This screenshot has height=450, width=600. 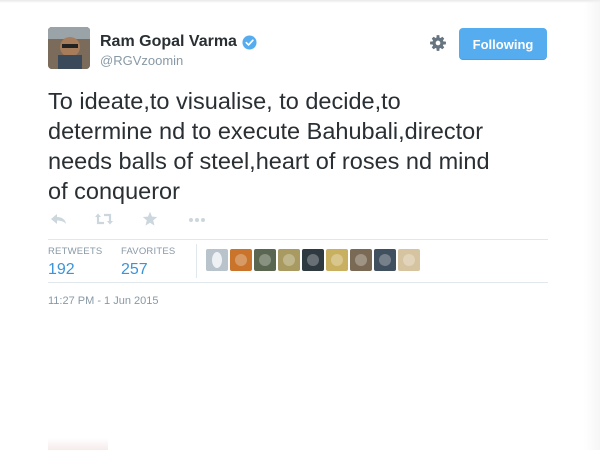 What do you see at coordinates (148, 270) in the screenshot?
I see `favorites-count: 257` at bounding box center [148, 270].